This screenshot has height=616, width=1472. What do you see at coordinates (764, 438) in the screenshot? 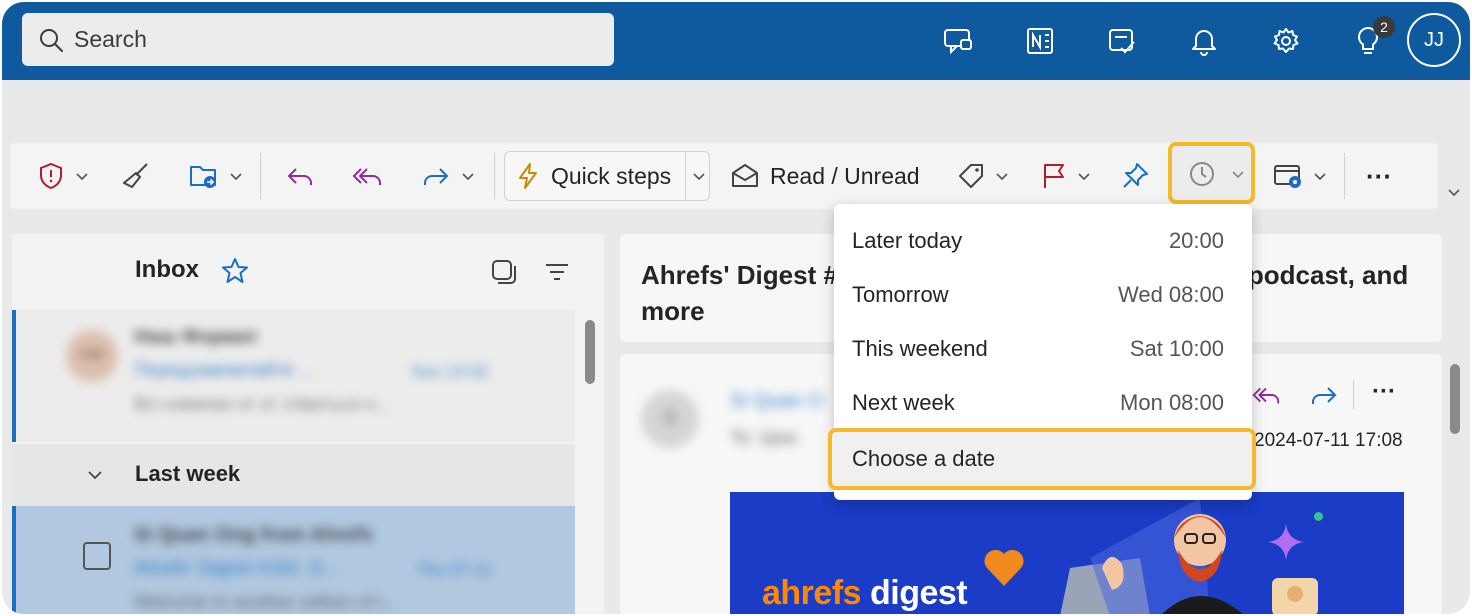
I see `recipient-line: To: Ших` at bounding box center [764, 438].